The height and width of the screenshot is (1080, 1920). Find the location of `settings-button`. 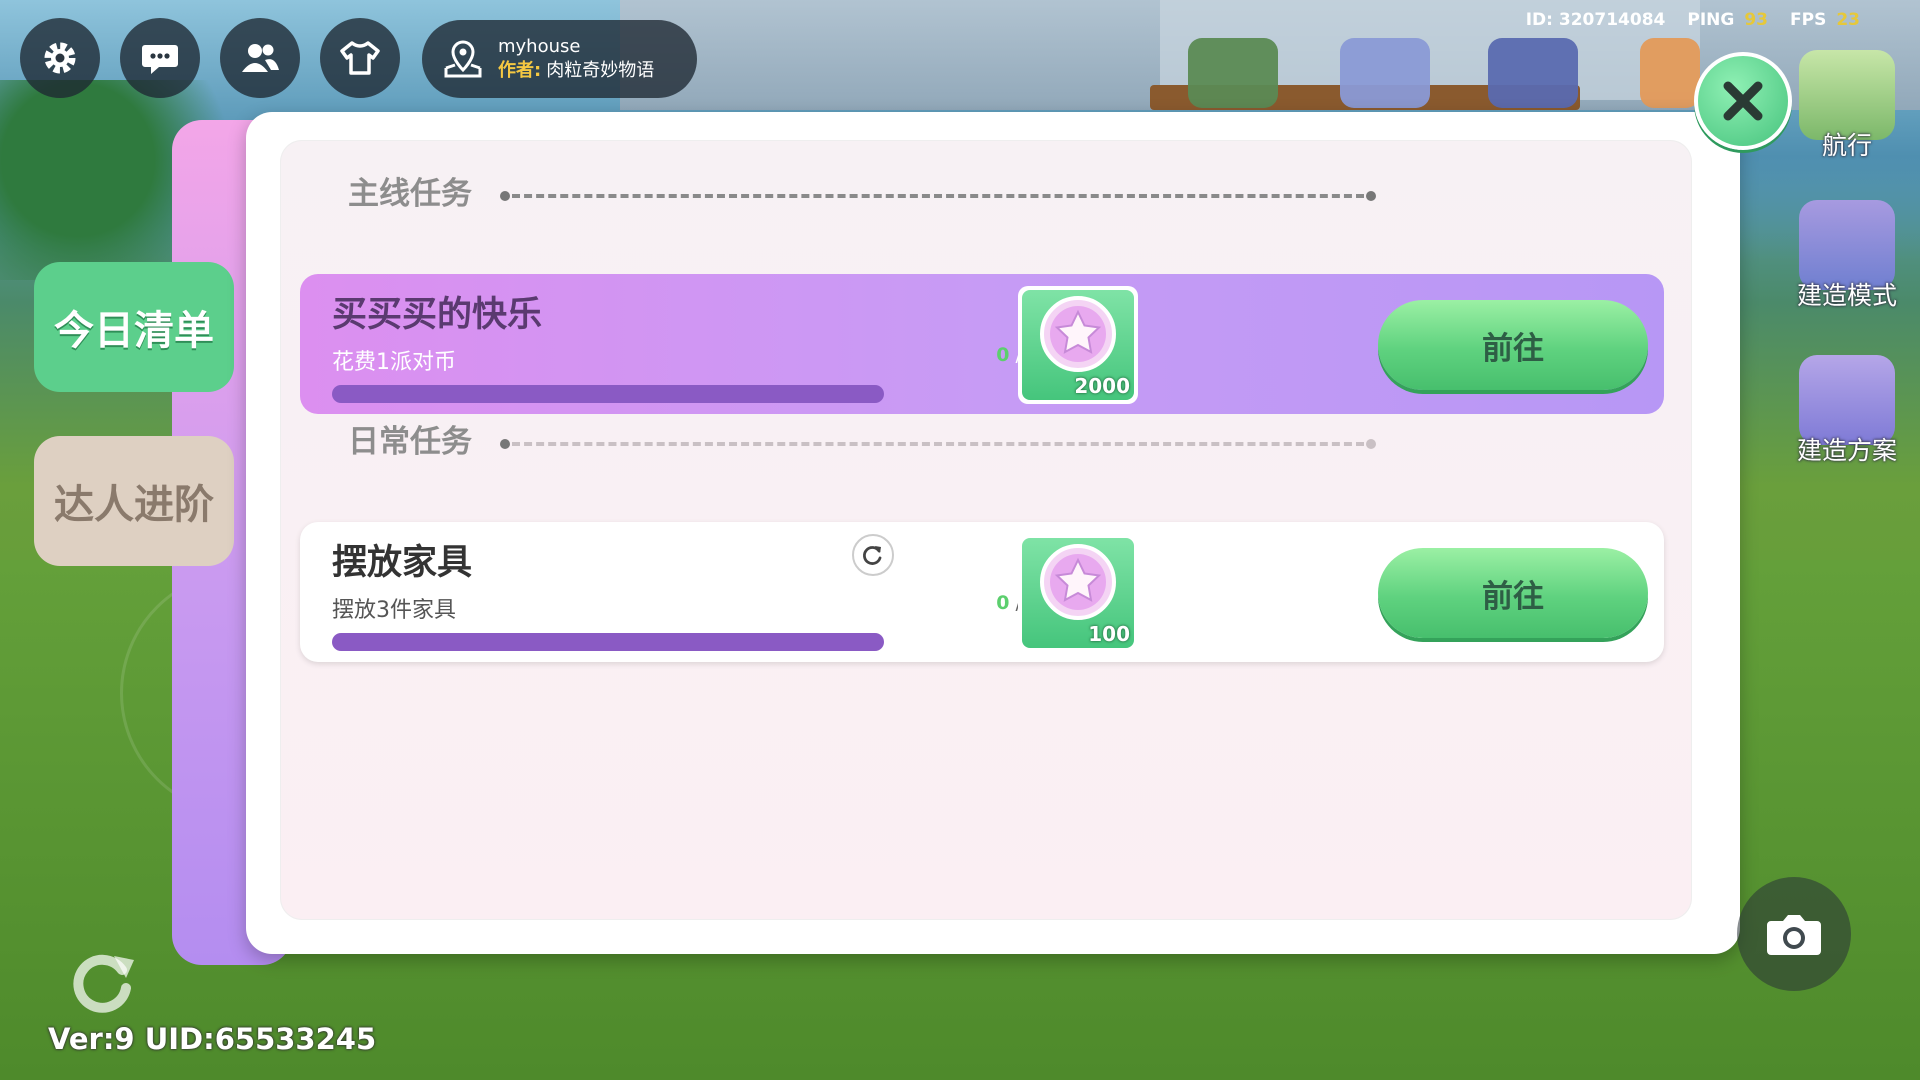

settings-button is located at coordinates (60, 58).